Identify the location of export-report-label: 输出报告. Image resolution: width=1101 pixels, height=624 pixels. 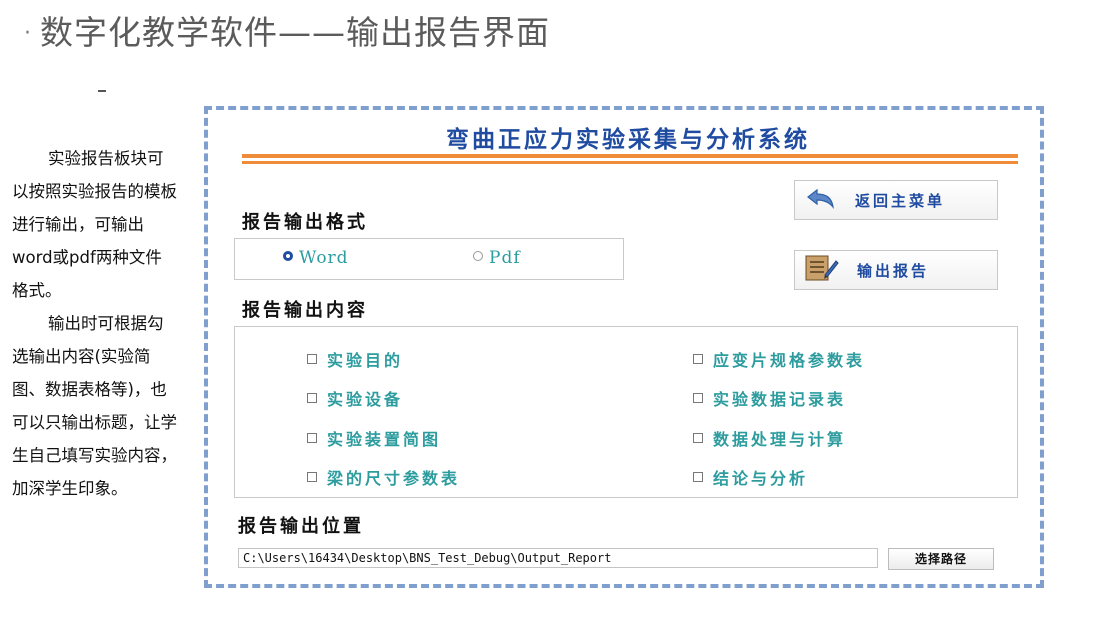
(893, 270).